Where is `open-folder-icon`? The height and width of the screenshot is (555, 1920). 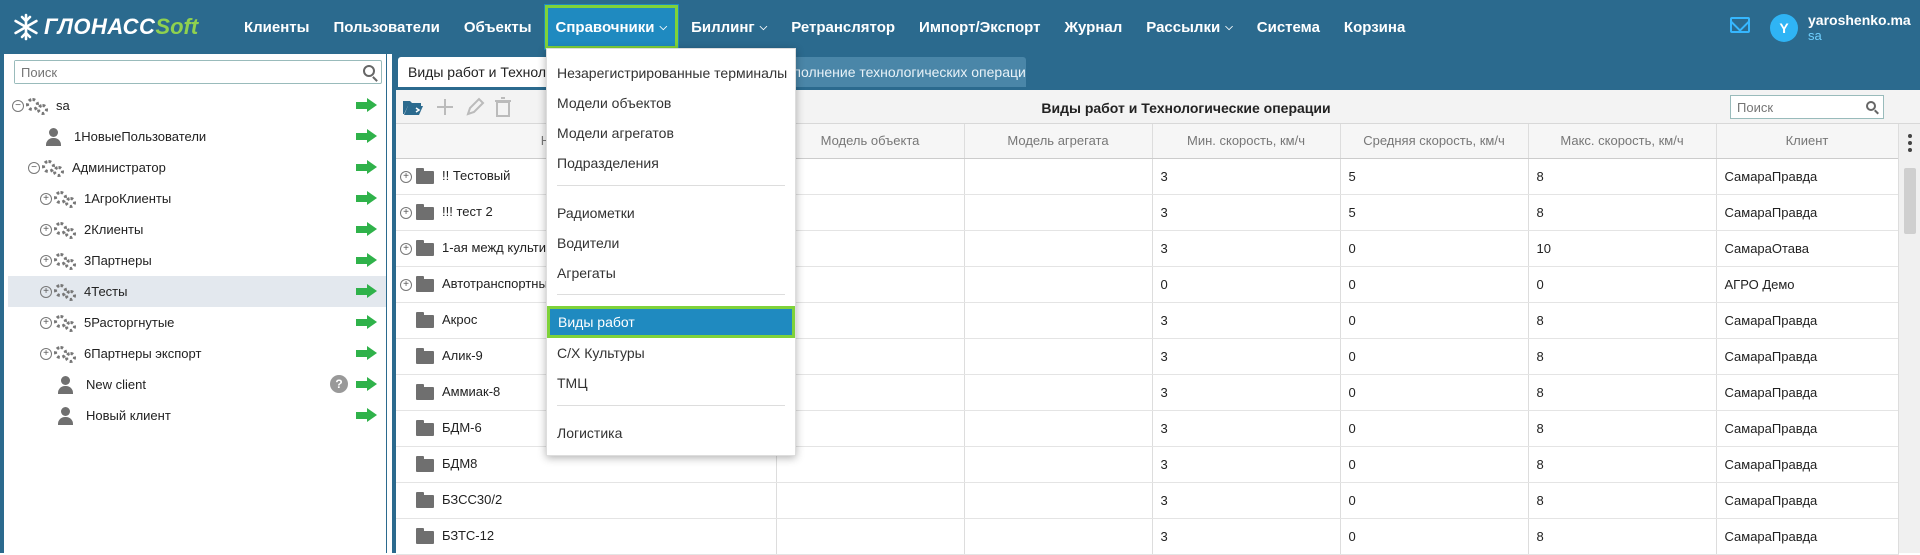
open-folder-icon is located at coordinates (413, 107).